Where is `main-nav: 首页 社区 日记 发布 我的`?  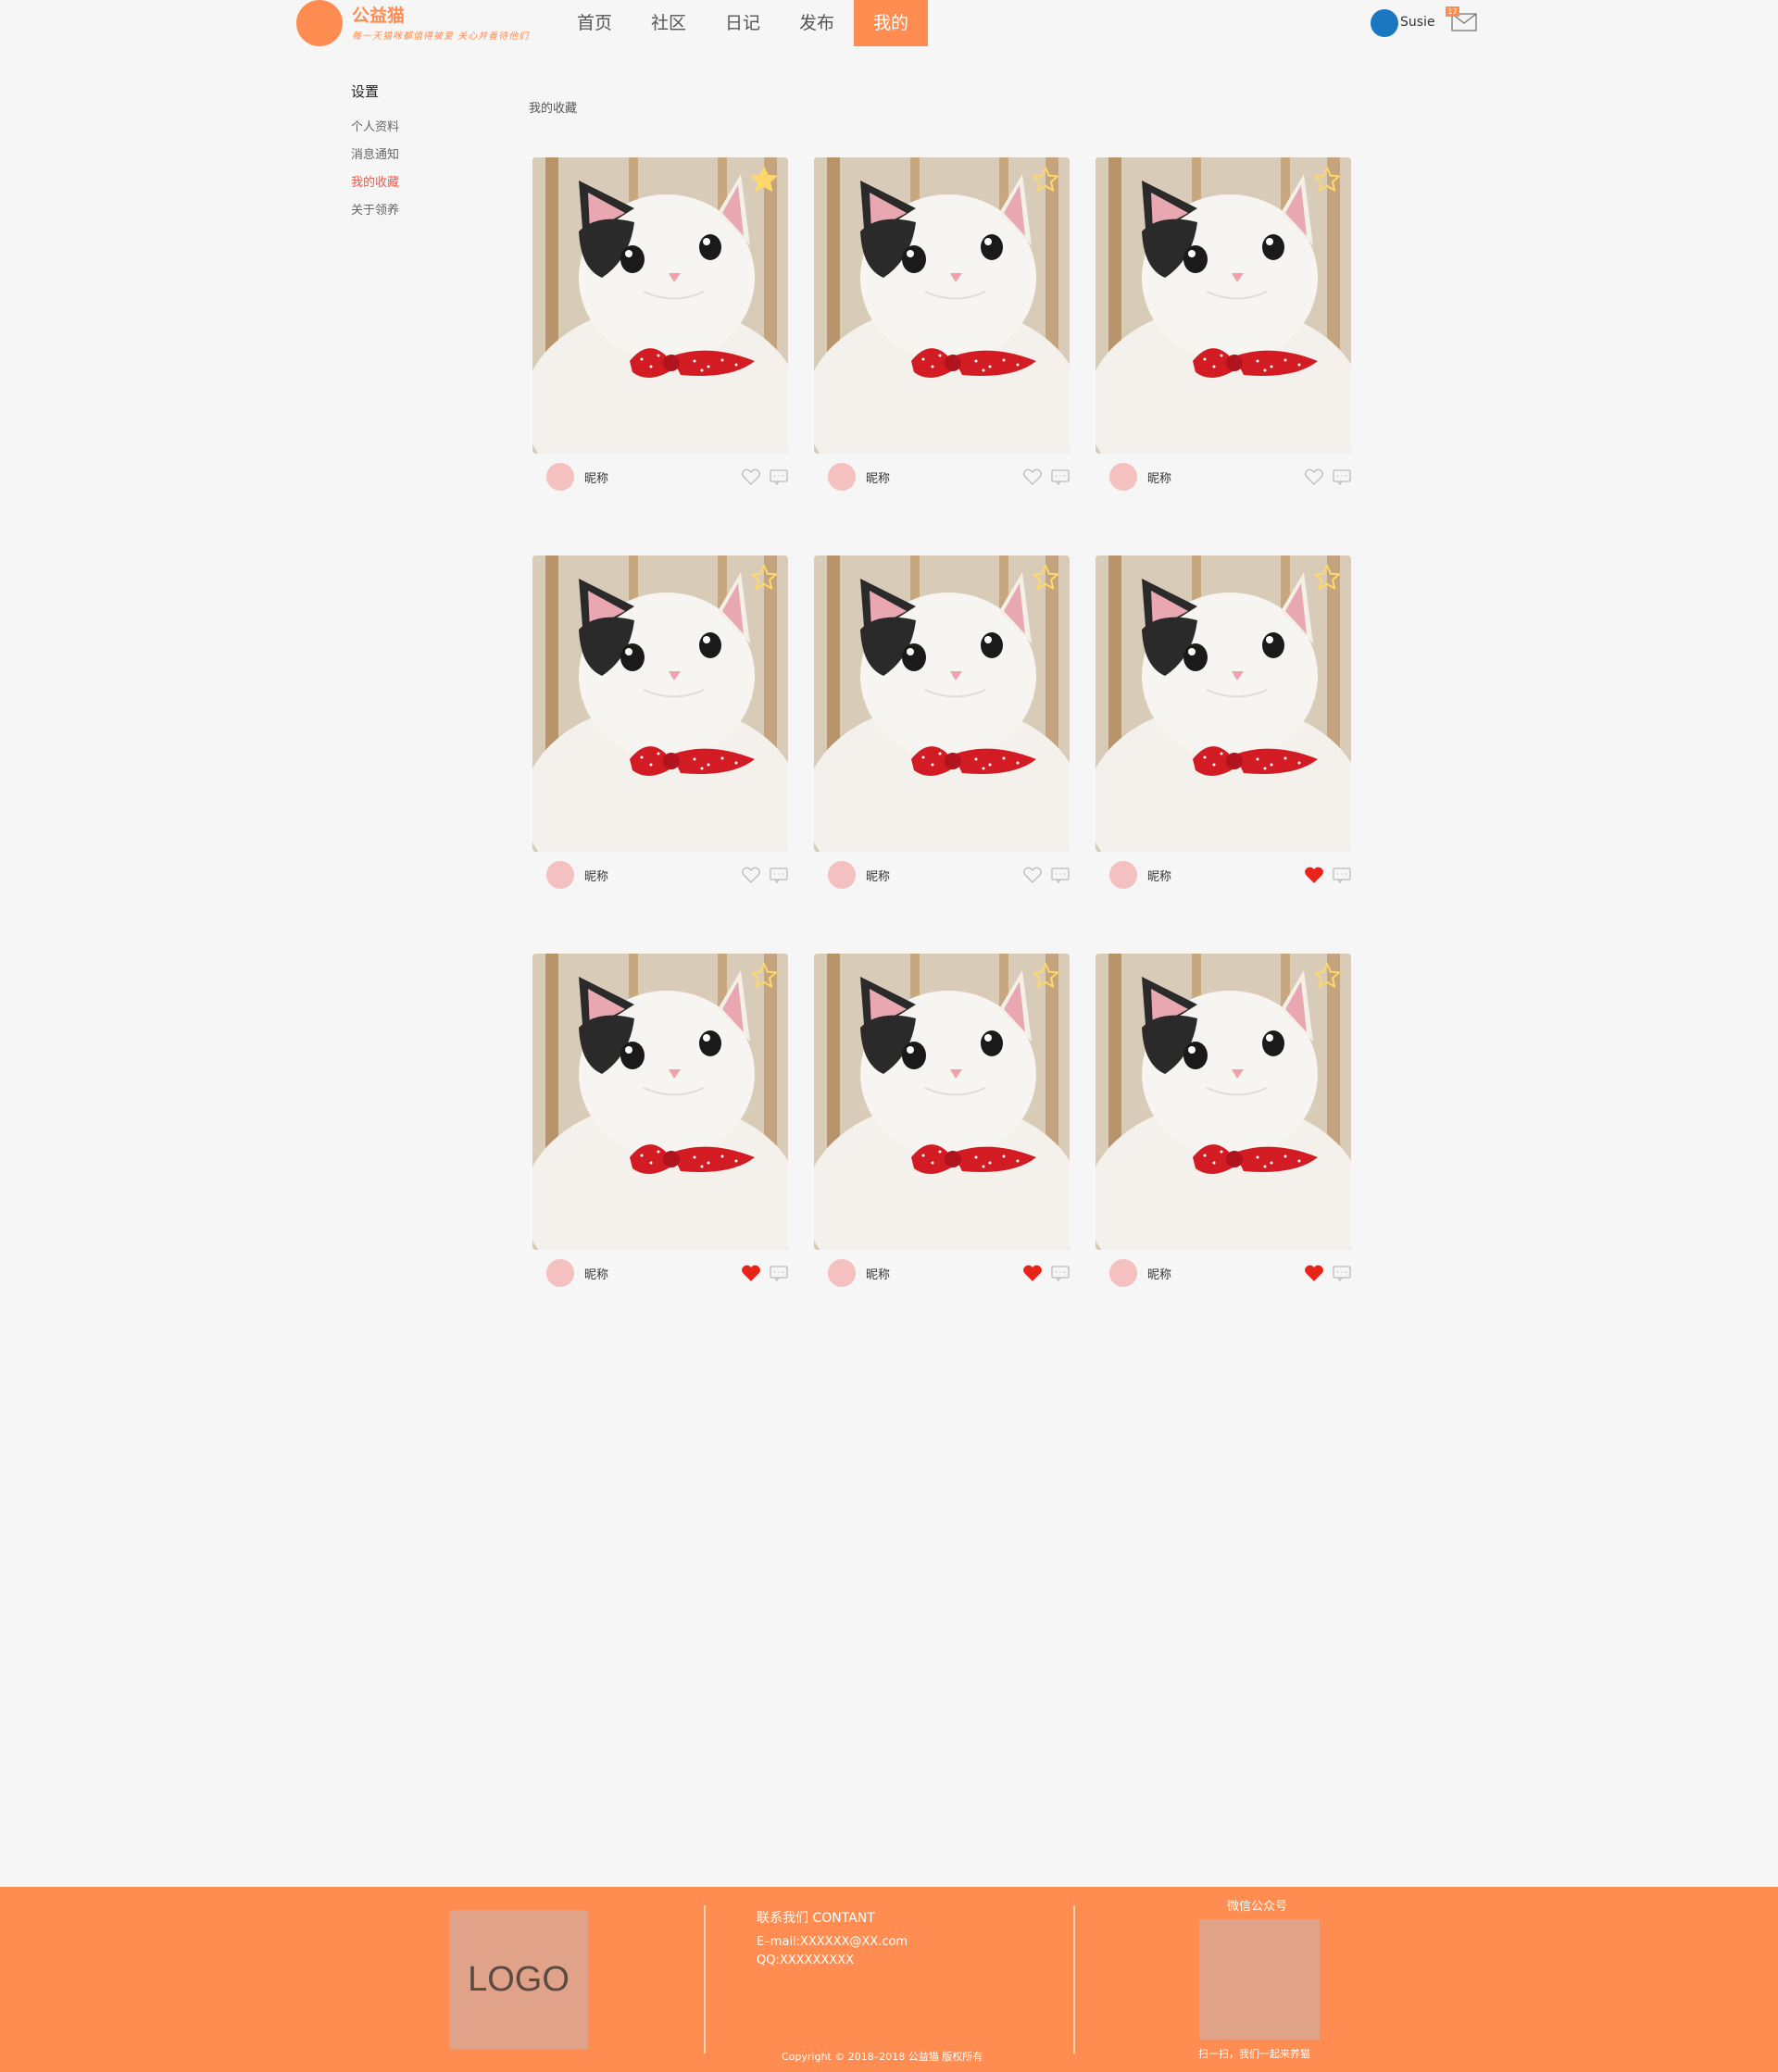
main-nav: 首页 社区 日记 发布 我的 is located at coordinates (742, 23).